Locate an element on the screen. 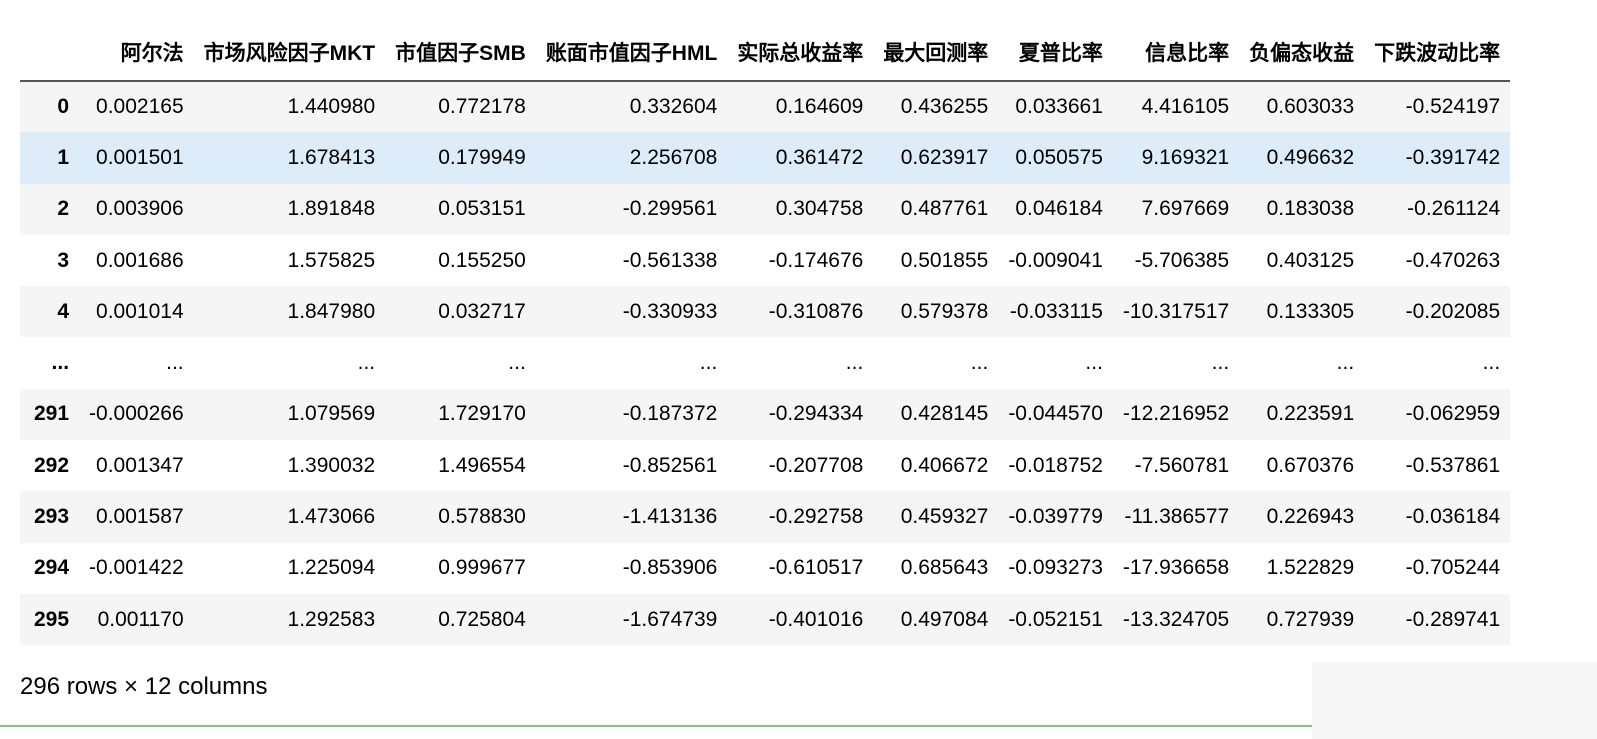 Image resolution: width=1597 pixels, height=739 pixels. table-cell: 1.079569 is located at coordinates (331, 414).